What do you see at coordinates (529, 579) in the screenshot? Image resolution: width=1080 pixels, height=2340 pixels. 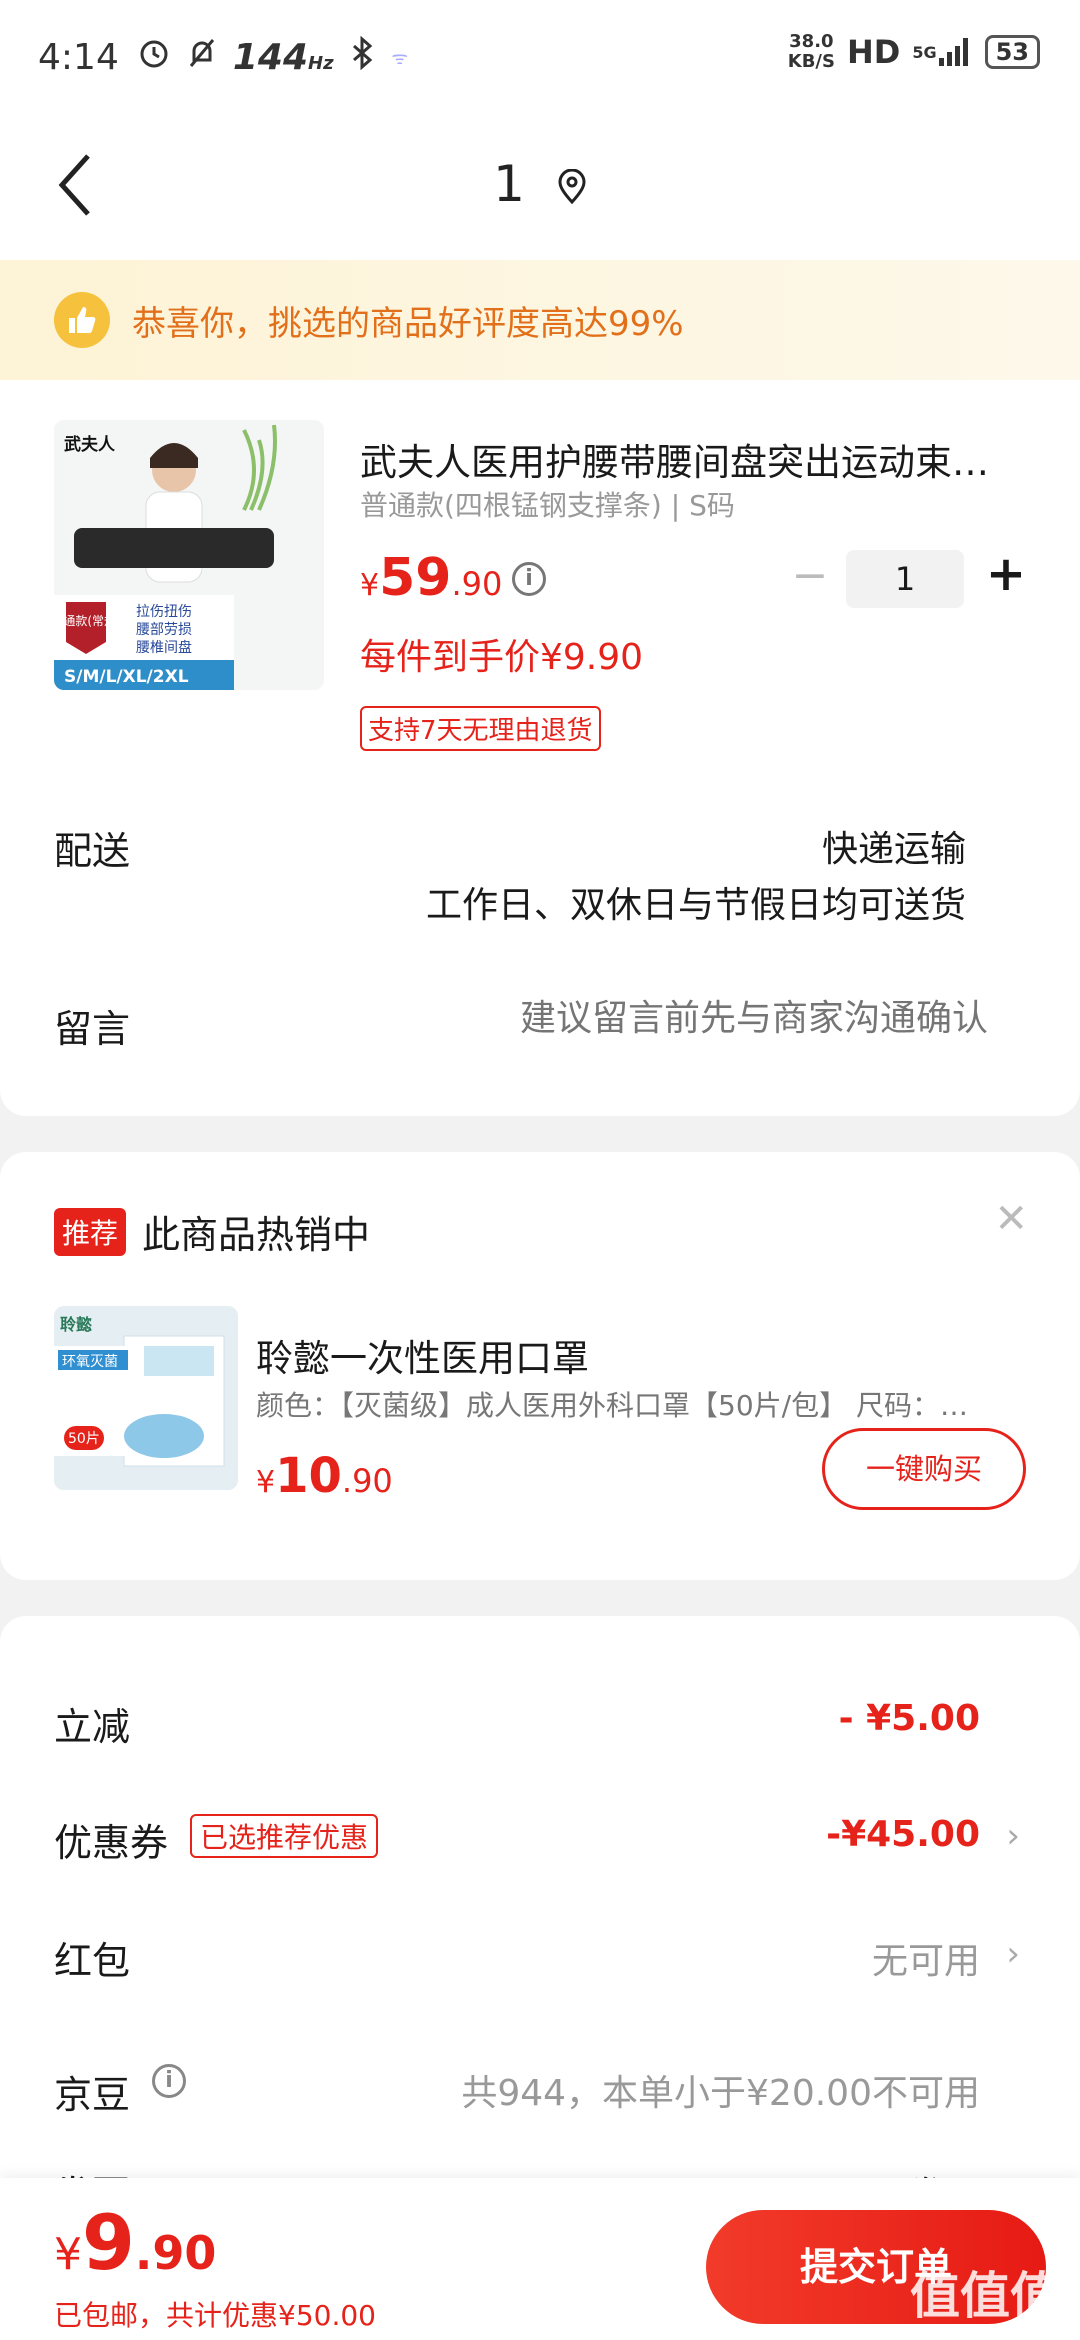 I see `price-info-icon: i` at bounding box center [529, 579].